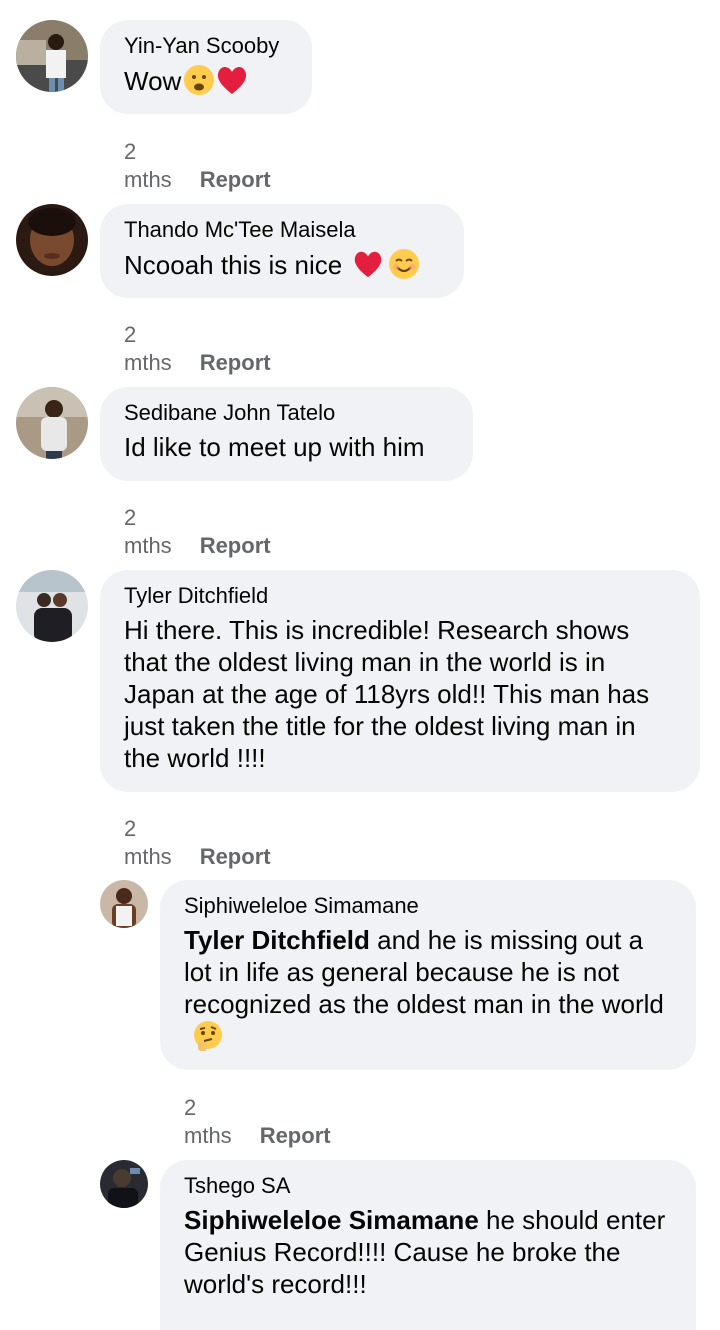 The width and height of the screenshot is (720, 1330). Describe the element at coordinates (199, 80) in the screenshot. I see `frowning-face-emoji` at that location.